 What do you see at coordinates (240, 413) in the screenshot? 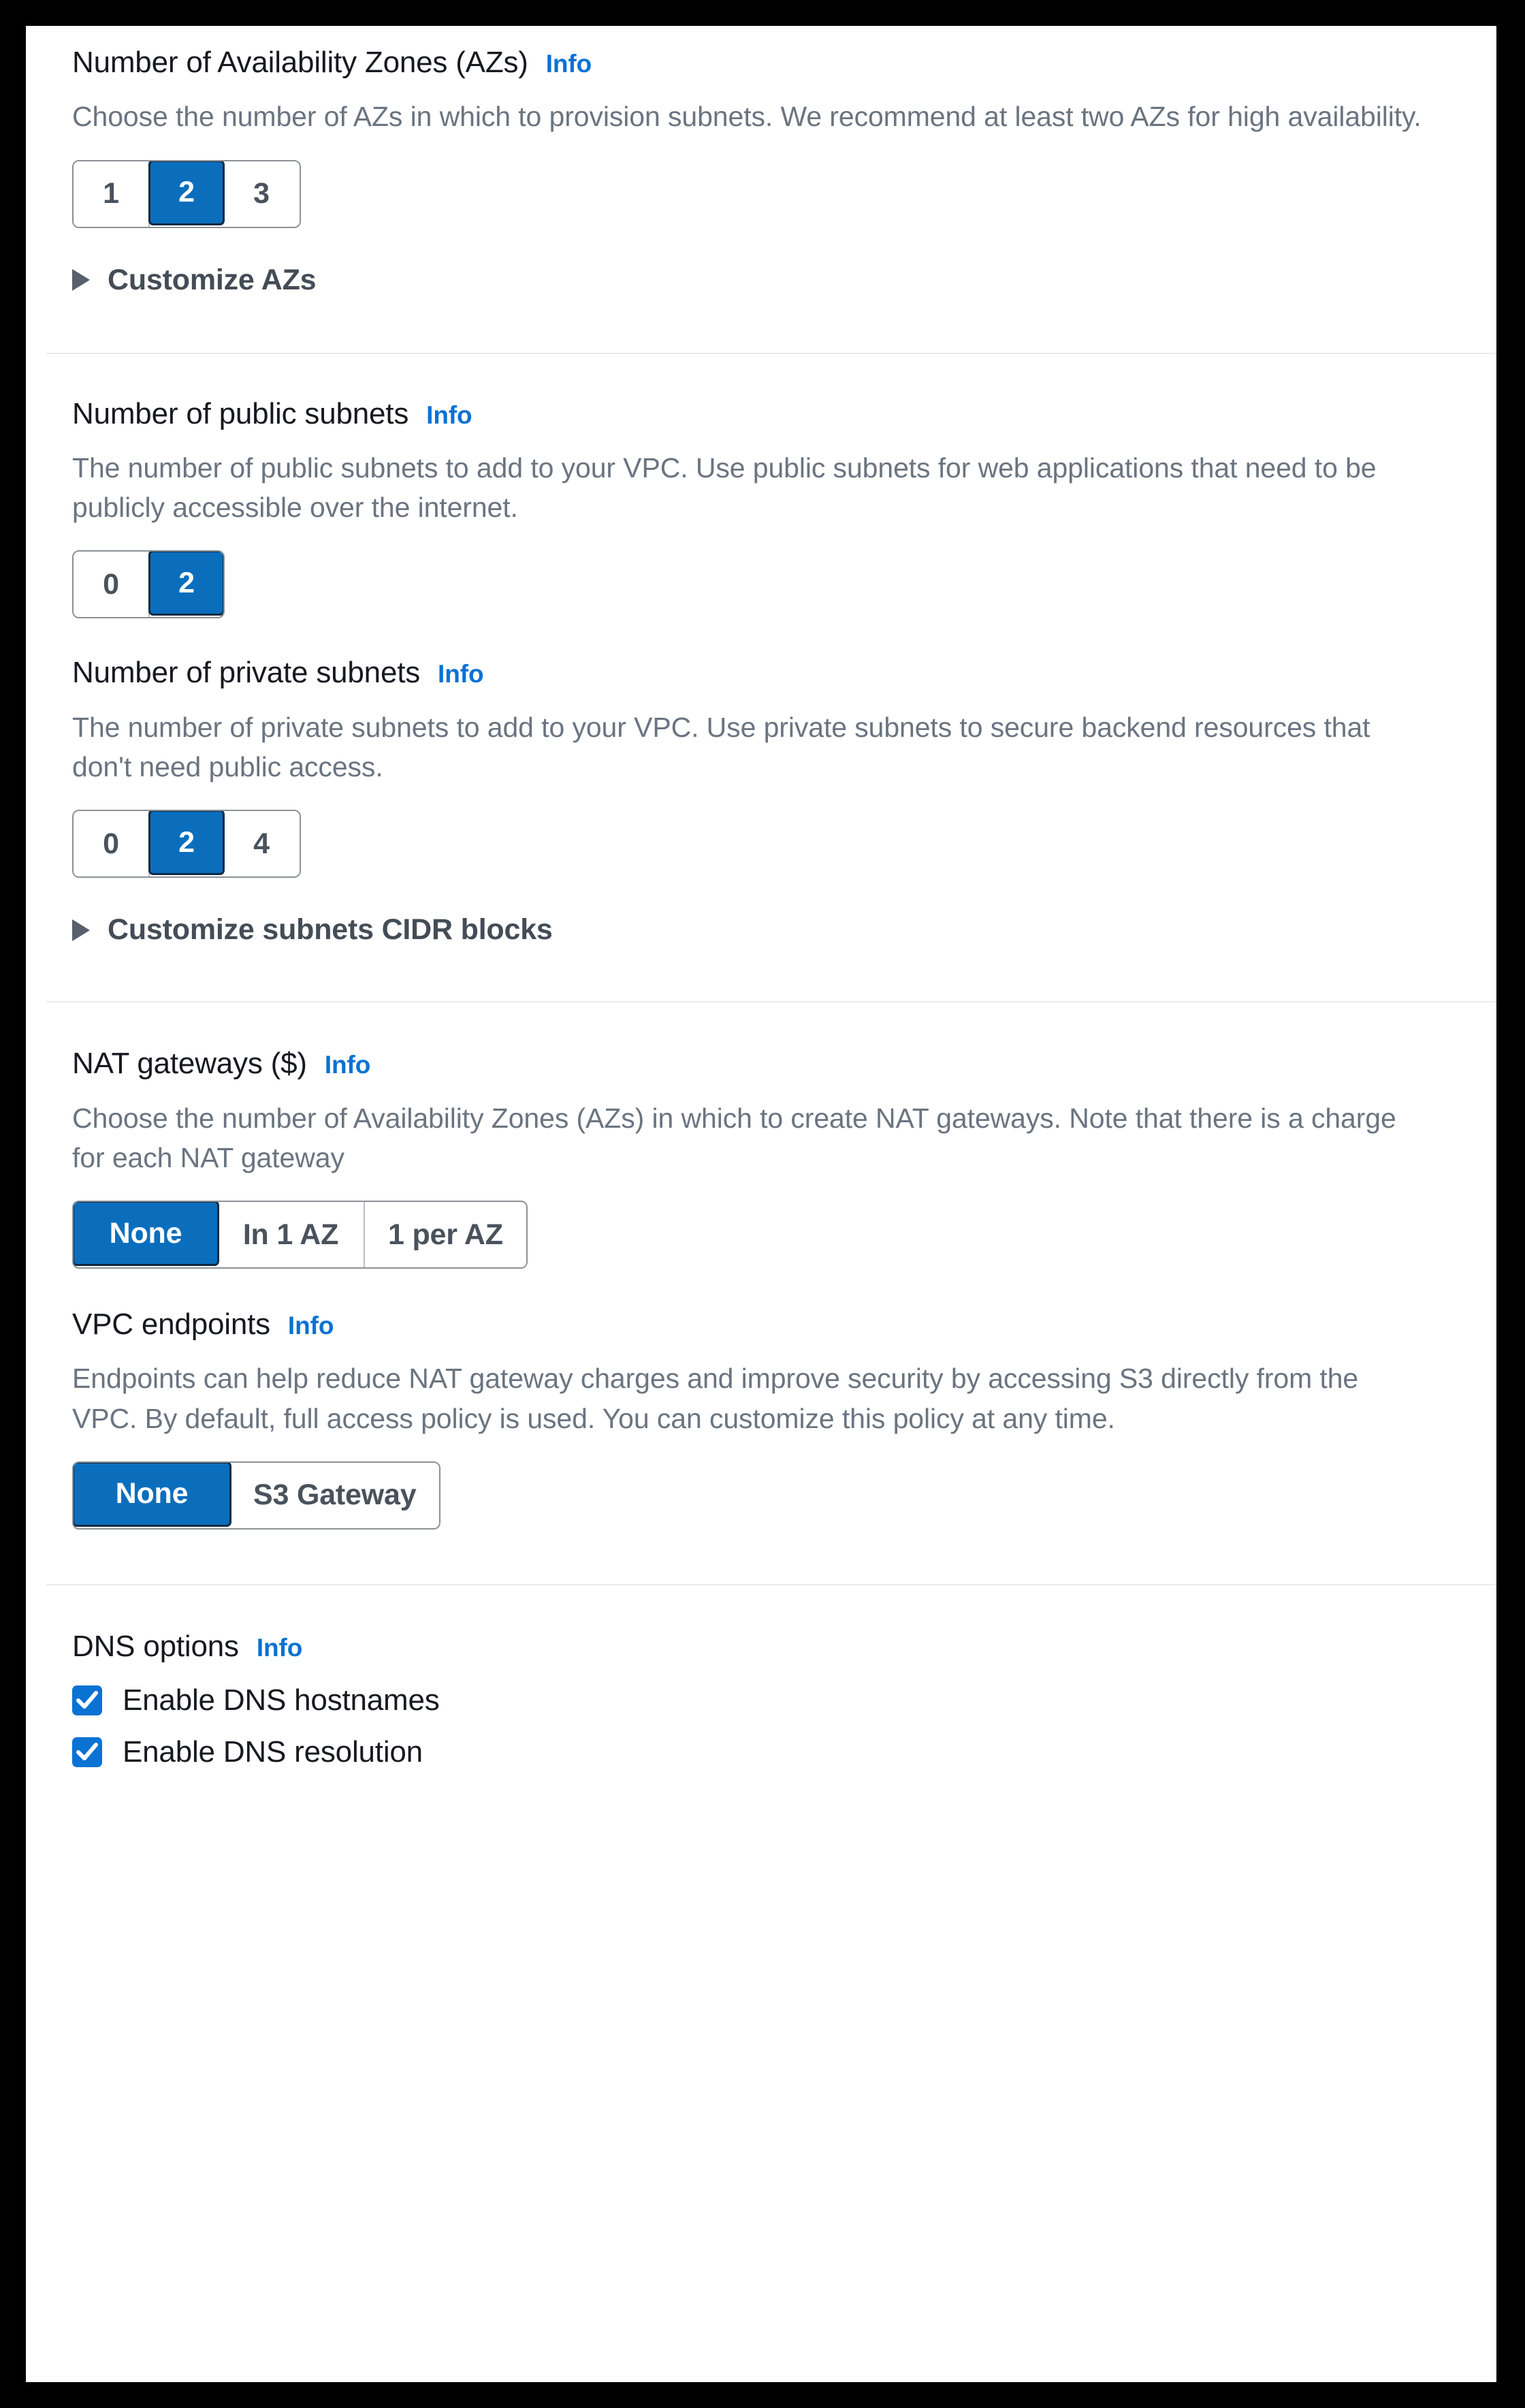
I see `public-subnets-label: Number of public subnets` at bounding box center [240, 413].